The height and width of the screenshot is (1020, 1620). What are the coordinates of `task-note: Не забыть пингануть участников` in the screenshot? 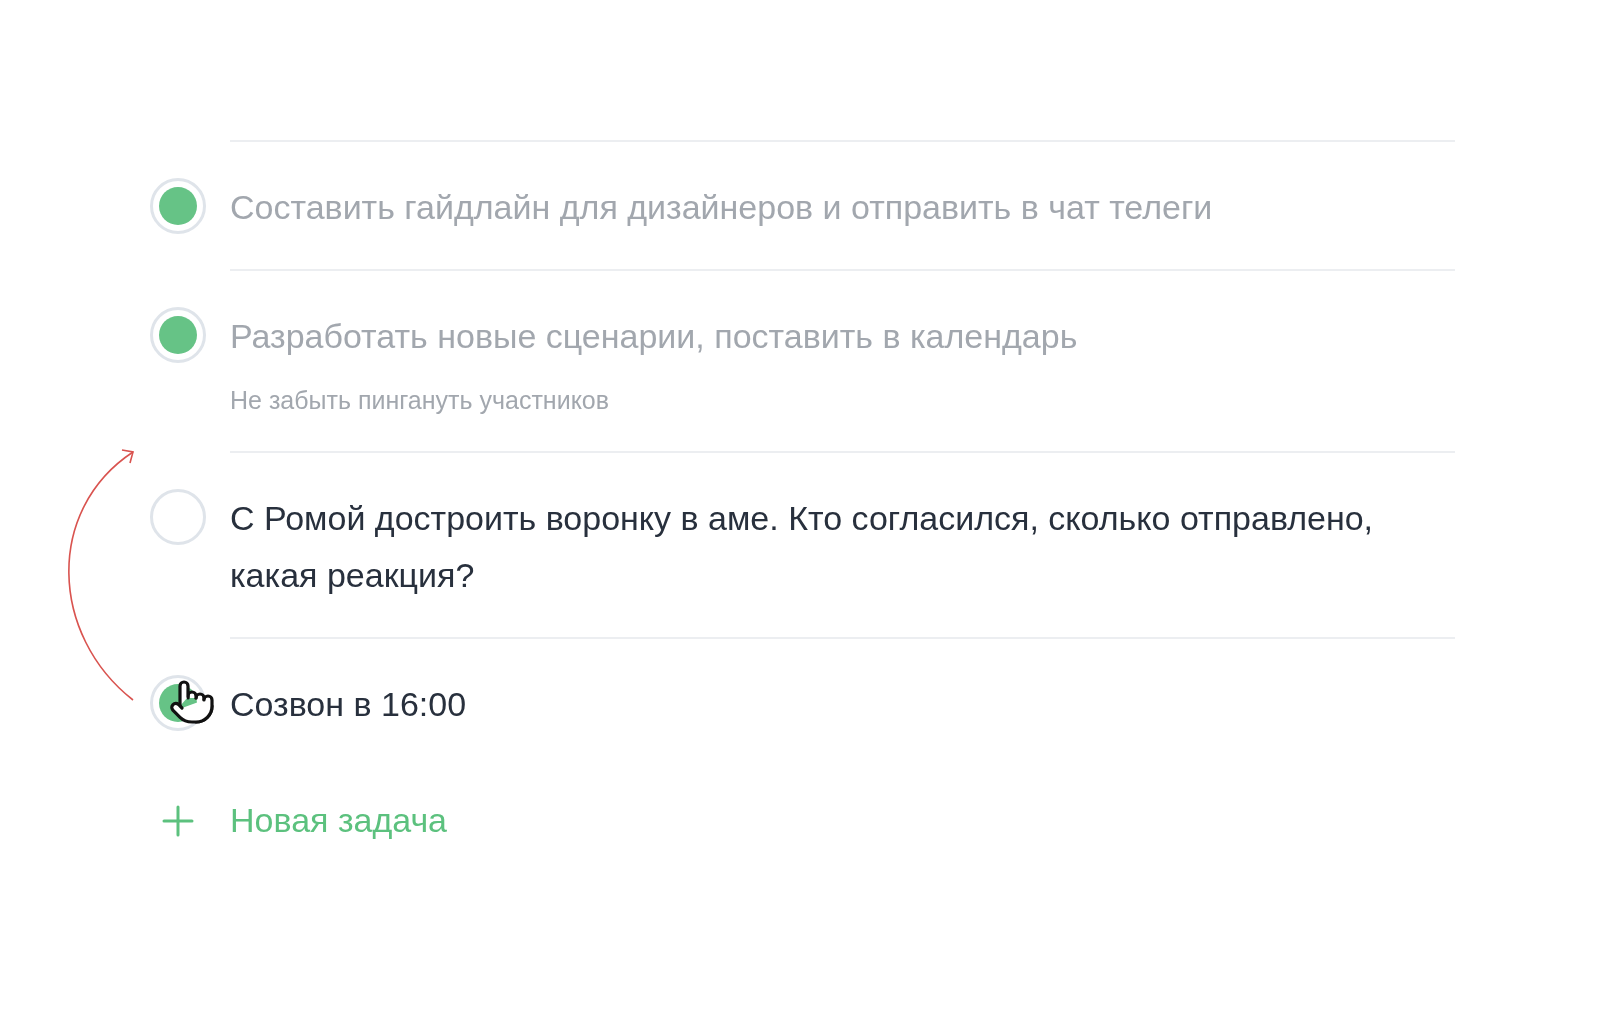 It's located at (420, 400).